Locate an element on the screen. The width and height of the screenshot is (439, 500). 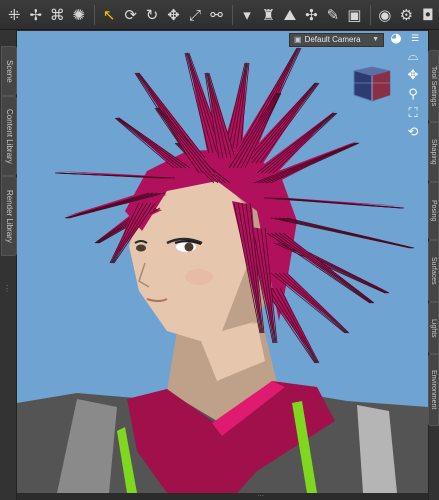
figure-tool-icon: ♜ is located at coordinates (268, 15).